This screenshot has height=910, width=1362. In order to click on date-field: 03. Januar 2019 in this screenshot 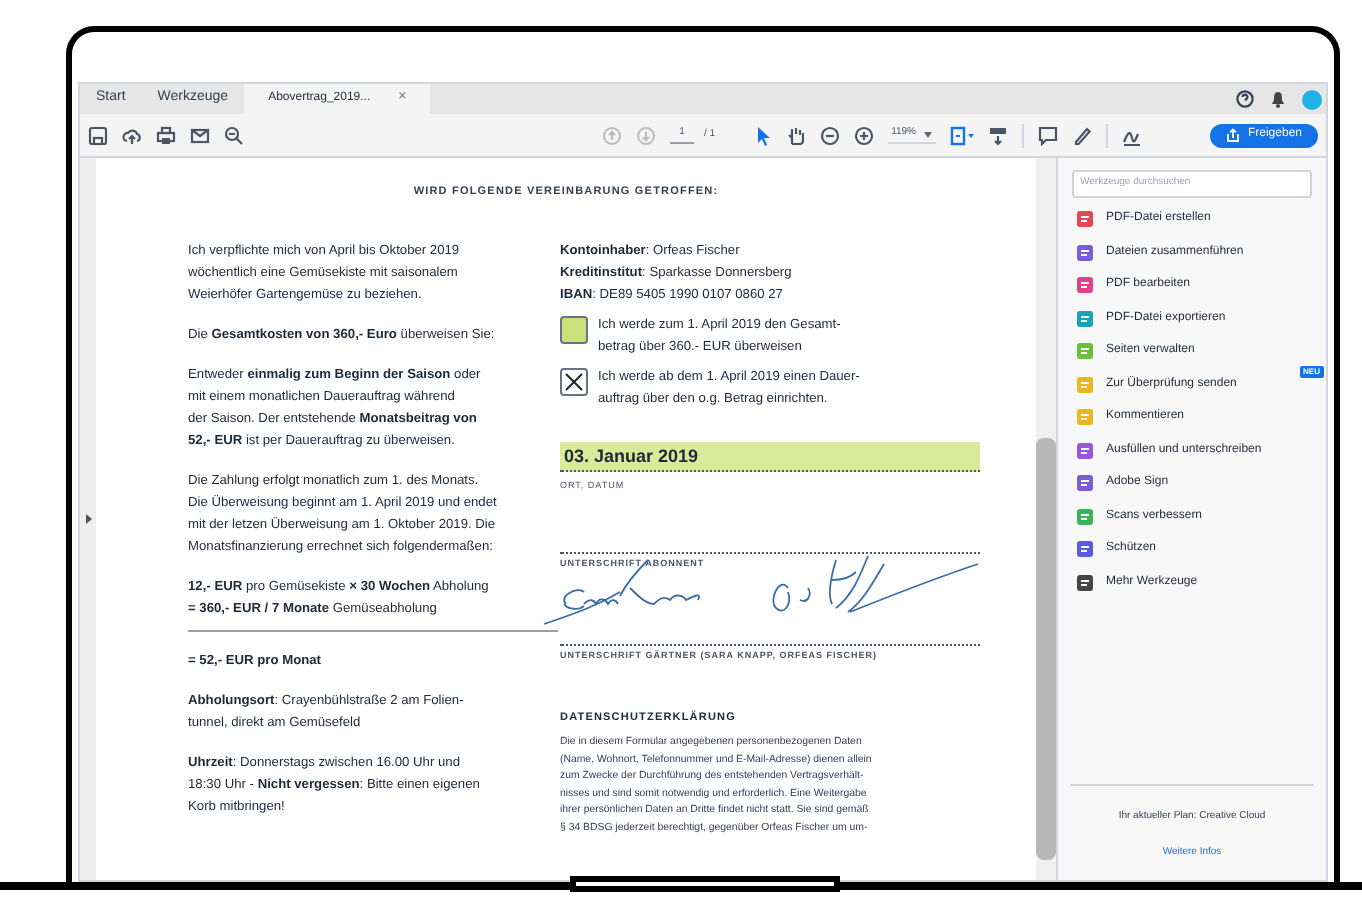, I will do `click(770, 457)`.